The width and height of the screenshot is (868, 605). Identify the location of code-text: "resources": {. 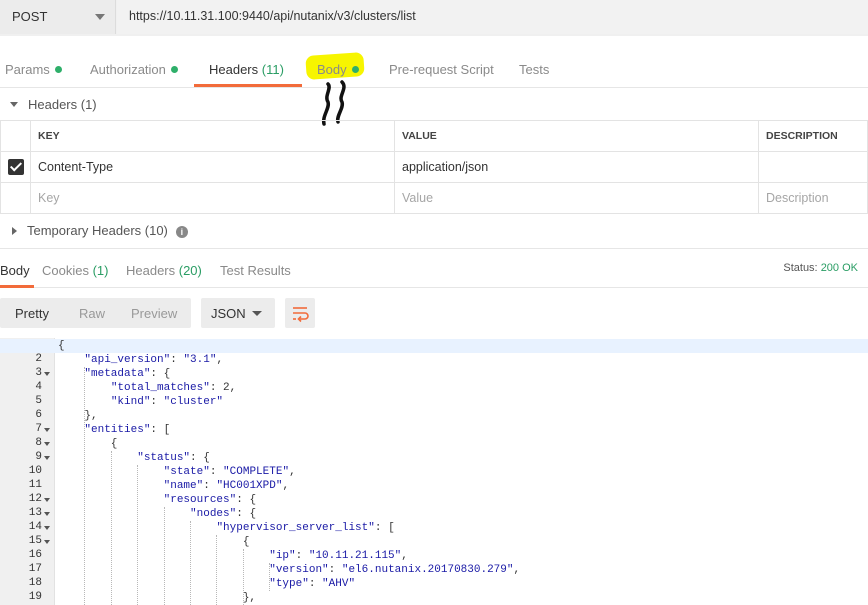
(210, 500).